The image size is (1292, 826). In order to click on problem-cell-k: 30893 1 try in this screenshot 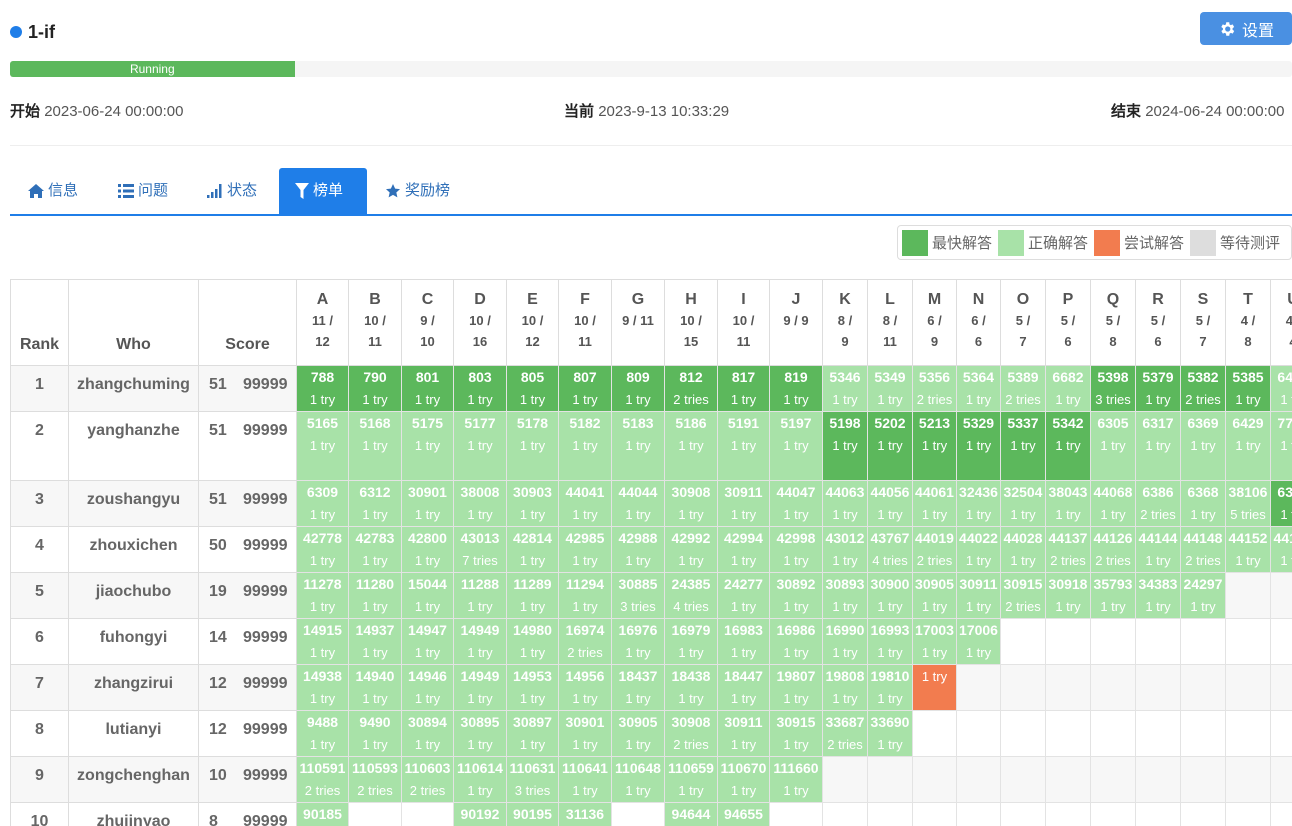, I will do `click(845, 596)`.